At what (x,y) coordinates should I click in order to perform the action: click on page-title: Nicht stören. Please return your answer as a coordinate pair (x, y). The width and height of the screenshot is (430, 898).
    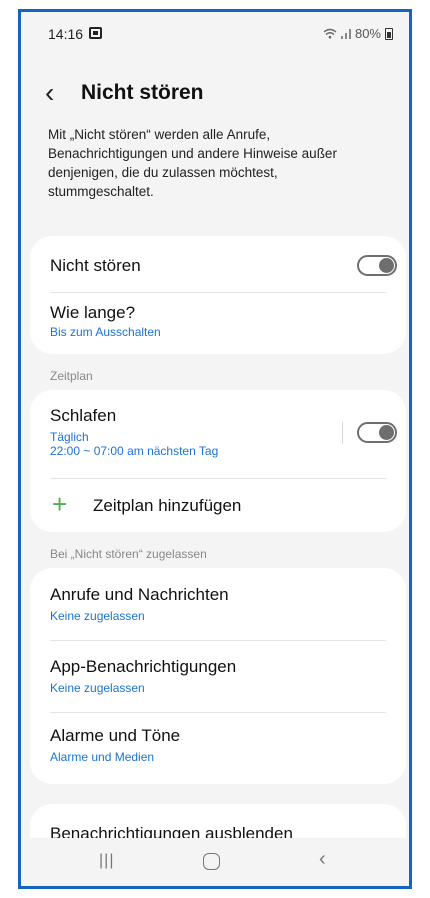
    Looking at the image, I should click on (142, 92).